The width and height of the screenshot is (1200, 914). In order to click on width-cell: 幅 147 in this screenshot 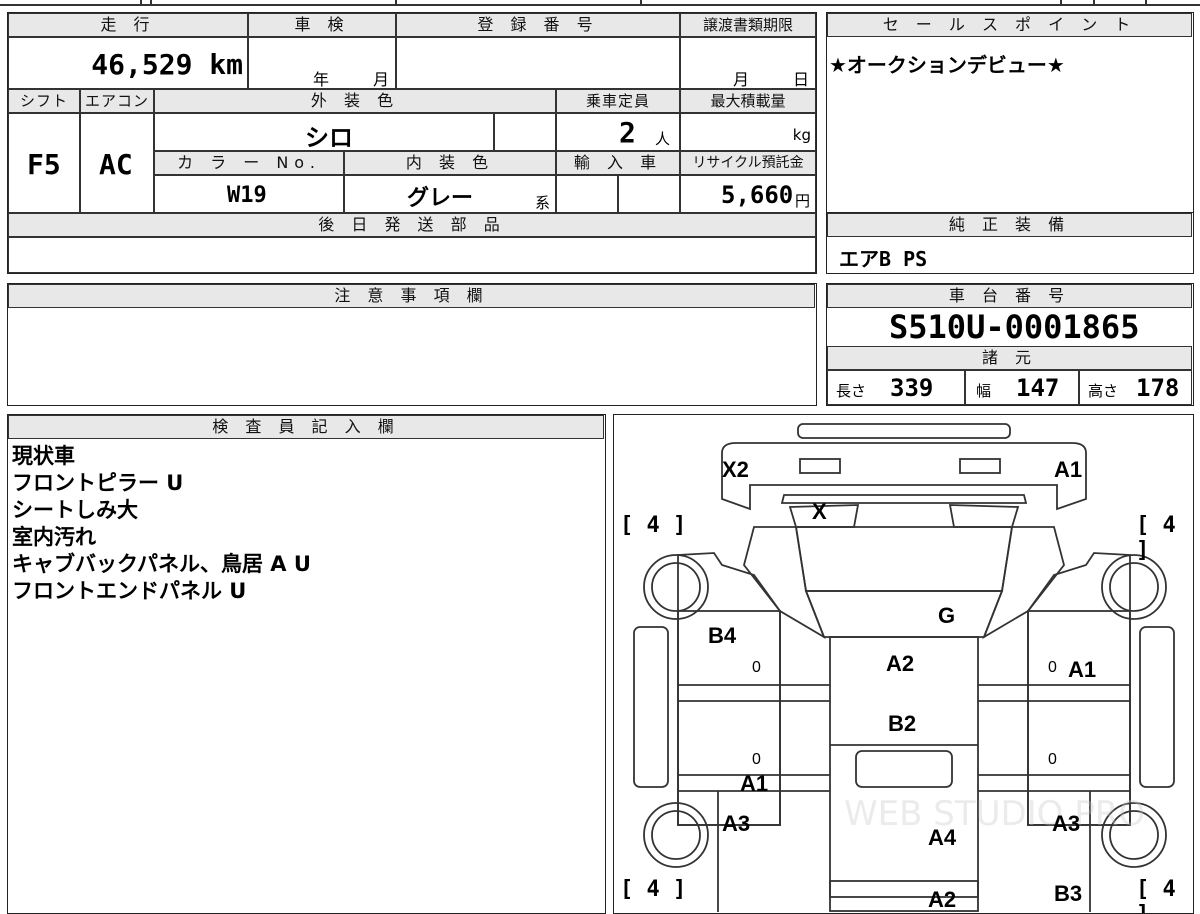, I will do `click(1022, 387)`.